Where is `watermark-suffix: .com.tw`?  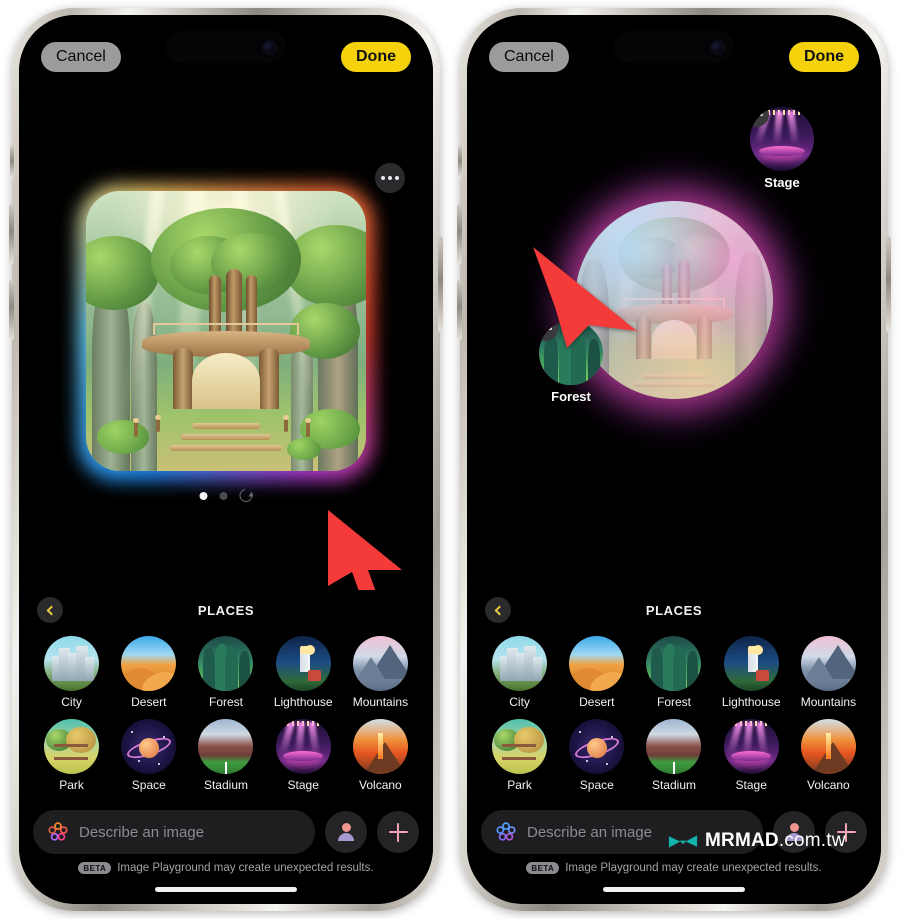 watermark-suffix: .com.tw is located at coordinates (812, 840).